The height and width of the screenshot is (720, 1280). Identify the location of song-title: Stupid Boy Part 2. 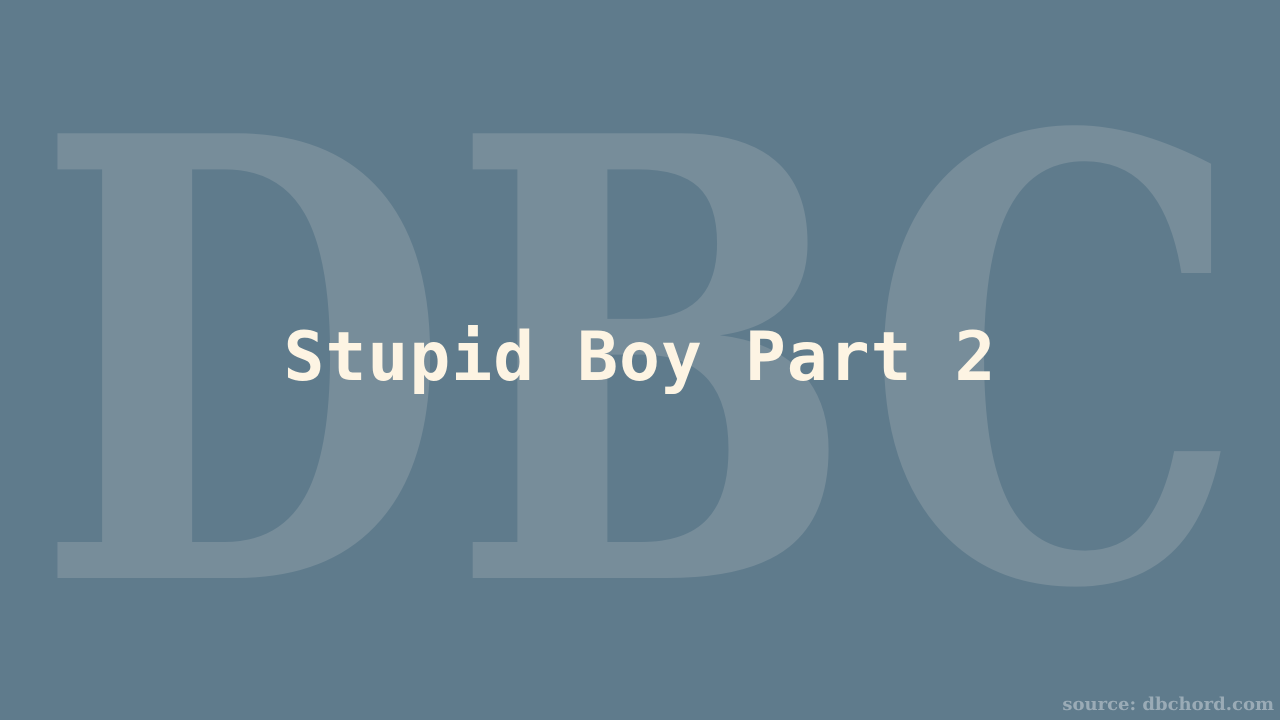
(640, 357).